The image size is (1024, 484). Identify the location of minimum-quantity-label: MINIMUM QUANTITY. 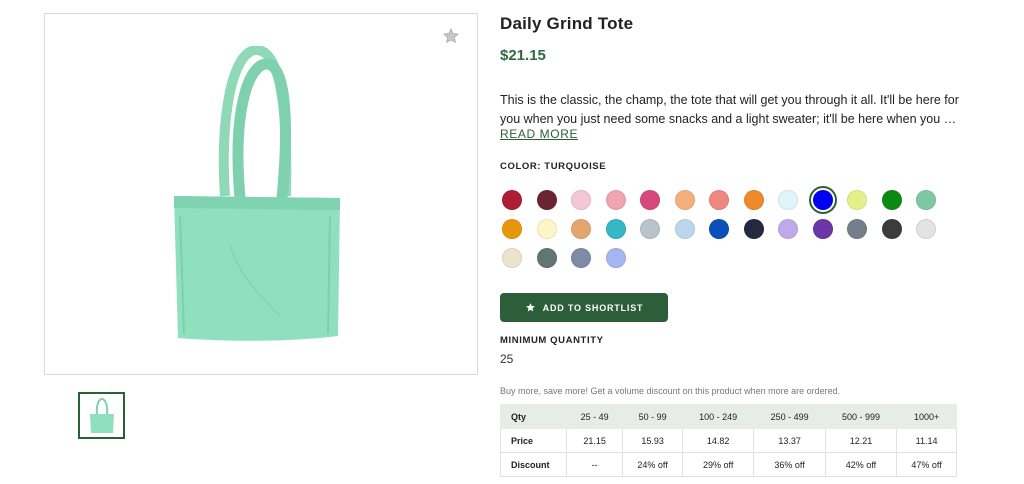
(552, 340).